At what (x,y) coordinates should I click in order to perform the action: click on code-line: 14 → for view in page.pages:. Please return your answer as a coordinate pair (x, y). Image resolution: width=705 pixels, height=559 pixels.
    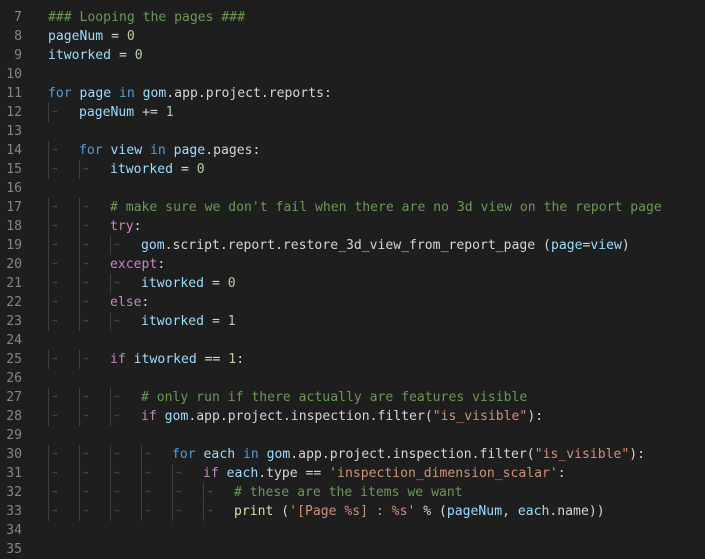
    Looking at the image, I should click on (352, 150).